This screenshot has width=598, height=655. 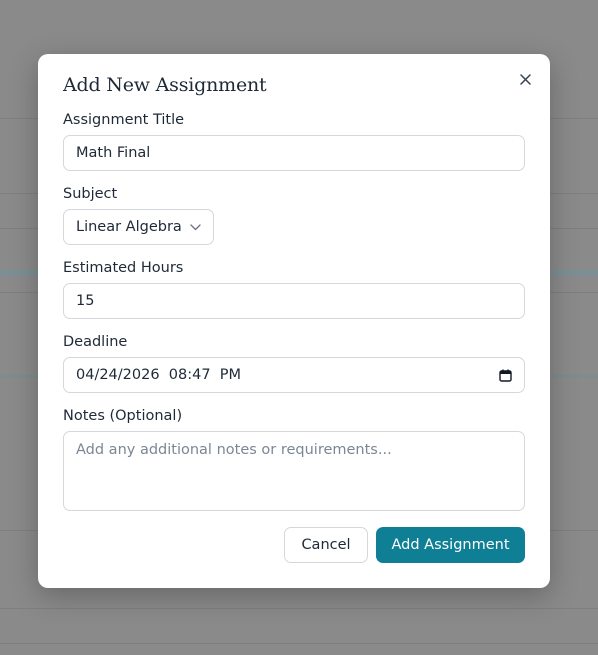 I want to click on calendar-icon, so click(x=505, y=375).